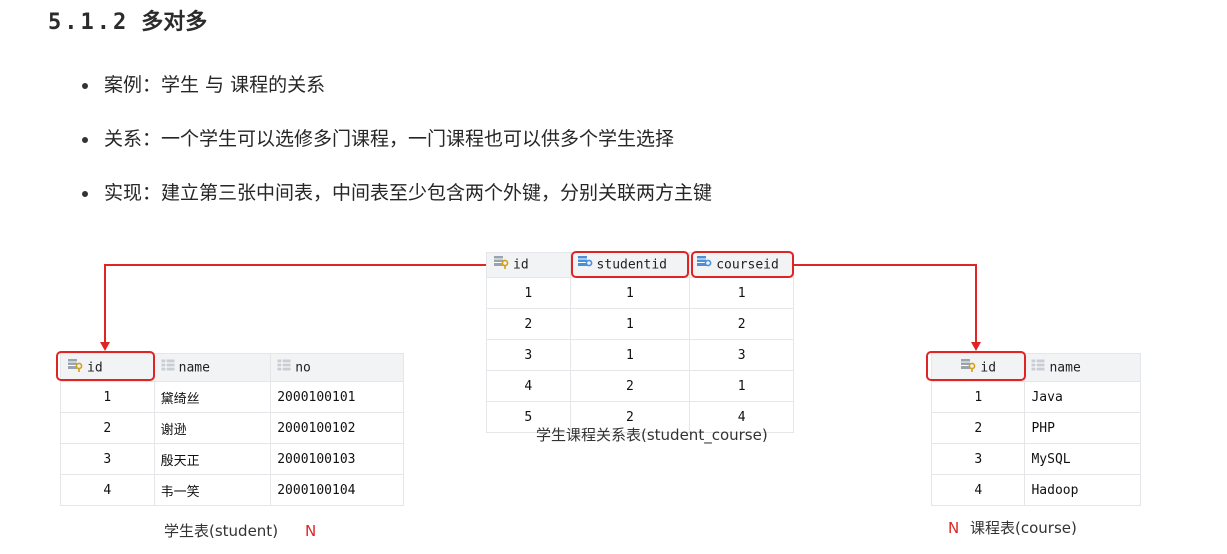 The height and width of the screenshot is (554, 1227). What do you see at coordinates (1082, 367) in the screenshot?
I see `course-col-name: name` at bounding box center [1082, 367].